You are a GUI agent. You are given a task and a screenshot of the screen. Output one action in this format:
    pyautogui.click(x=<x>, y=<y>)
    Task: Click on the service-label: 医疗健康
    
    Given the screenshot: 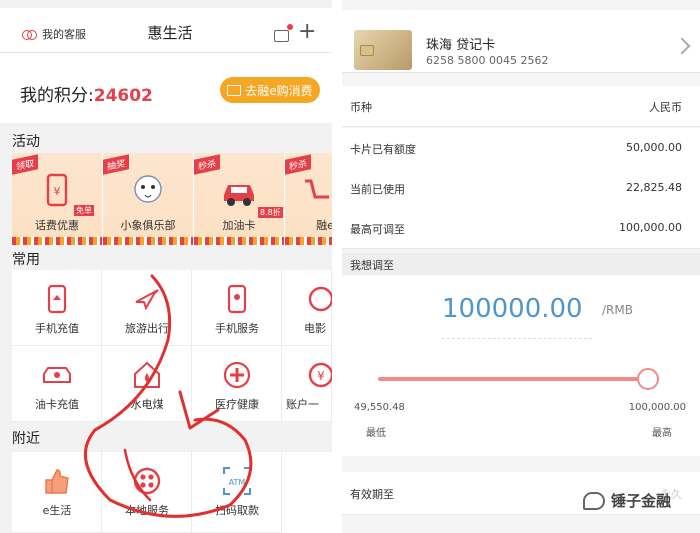 What is the action you would take?
    pyautogui.click(x=237, y=404)
    